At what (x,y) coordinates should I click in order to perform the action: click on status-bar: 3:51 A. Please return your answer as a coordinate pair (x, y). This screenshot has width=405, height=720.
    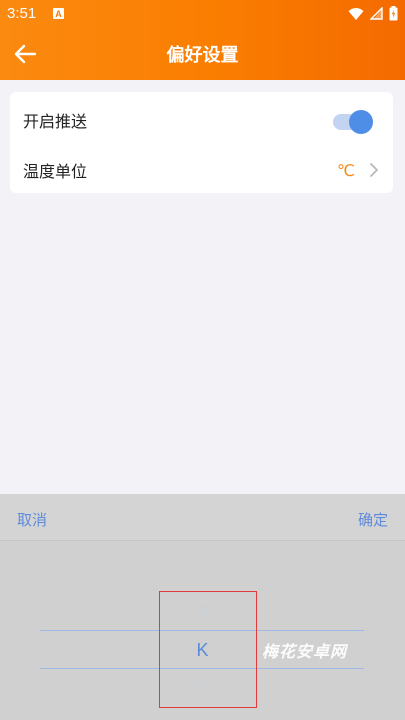
    Looking at the image, I should click on (202, 14).